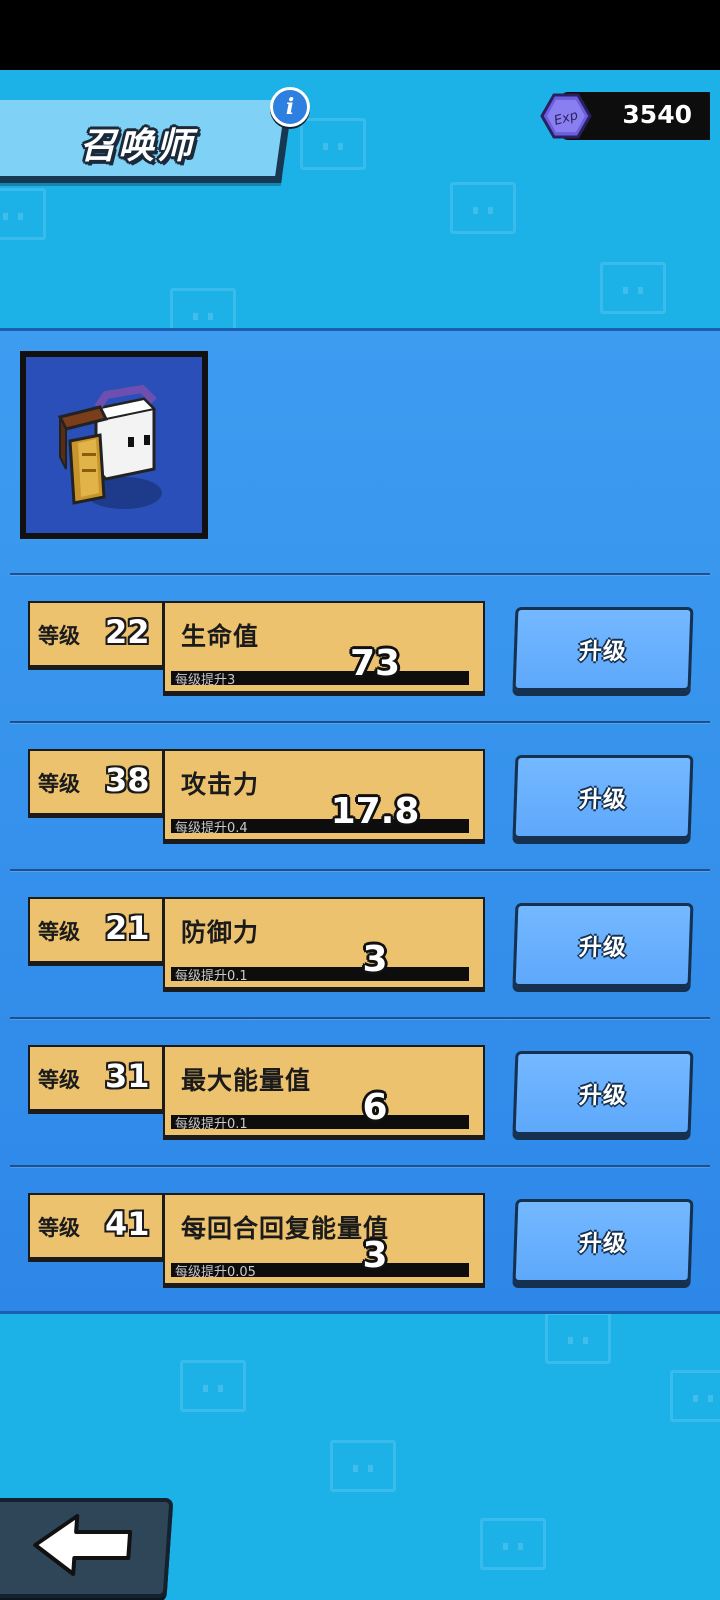  I want to click on stat-value: 6, so click(375, 1107).